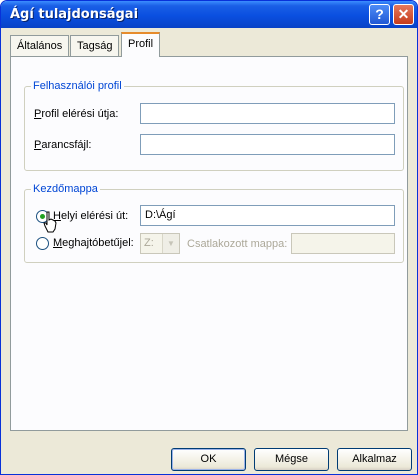 The height and width of the screenshot is (475, 418). What do you see at coordinates (208, 459) in the screenshot?
I see `ok-button: OK` at bounding box center [208, 459].